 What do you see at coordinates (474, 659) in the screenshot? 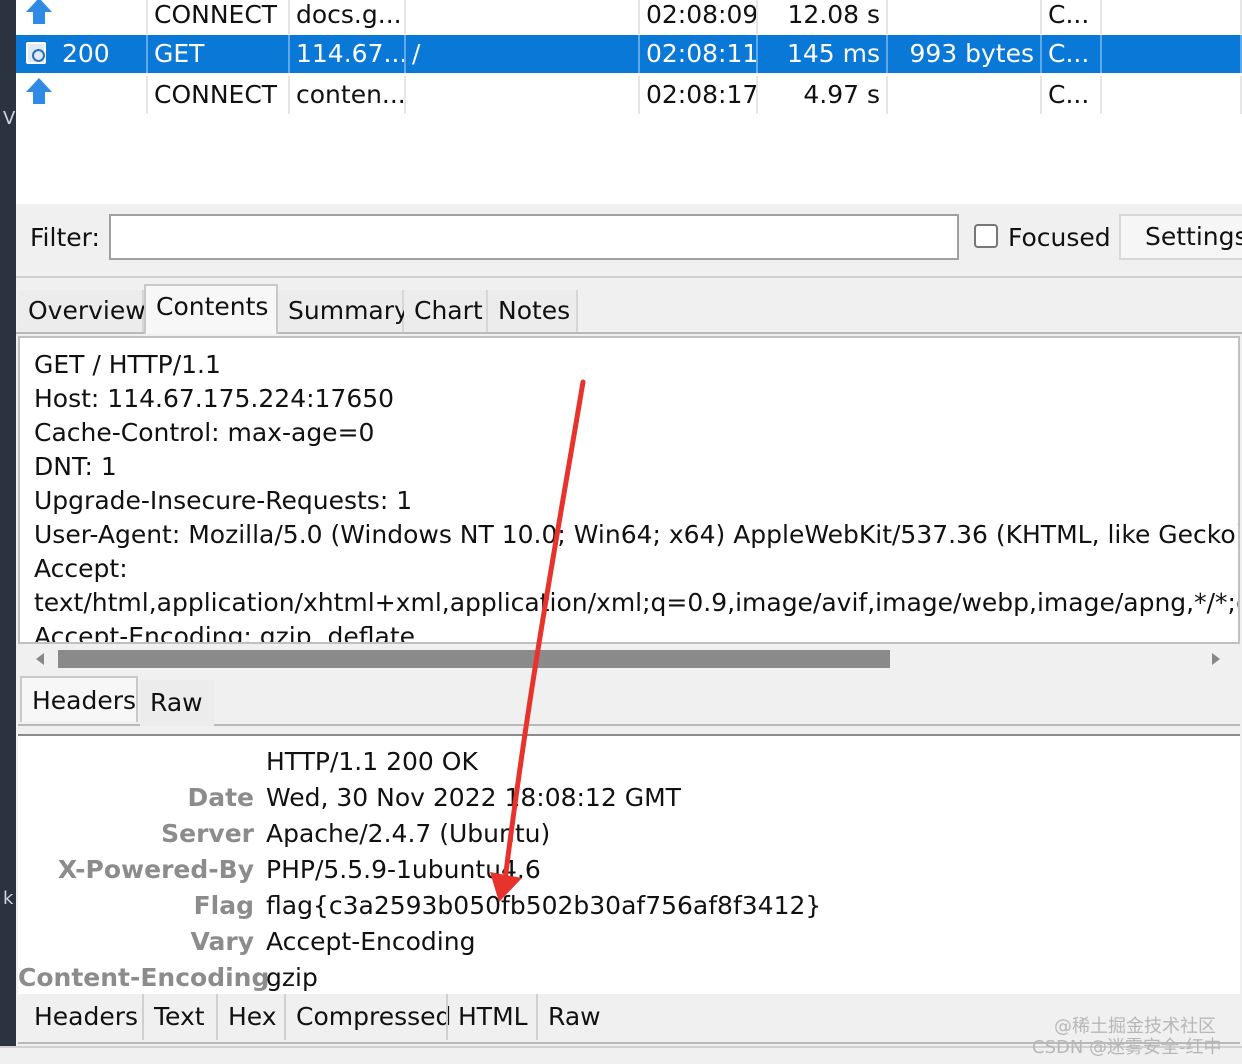
I see `scrollbar-thumb` at bounding box center [474, 659].